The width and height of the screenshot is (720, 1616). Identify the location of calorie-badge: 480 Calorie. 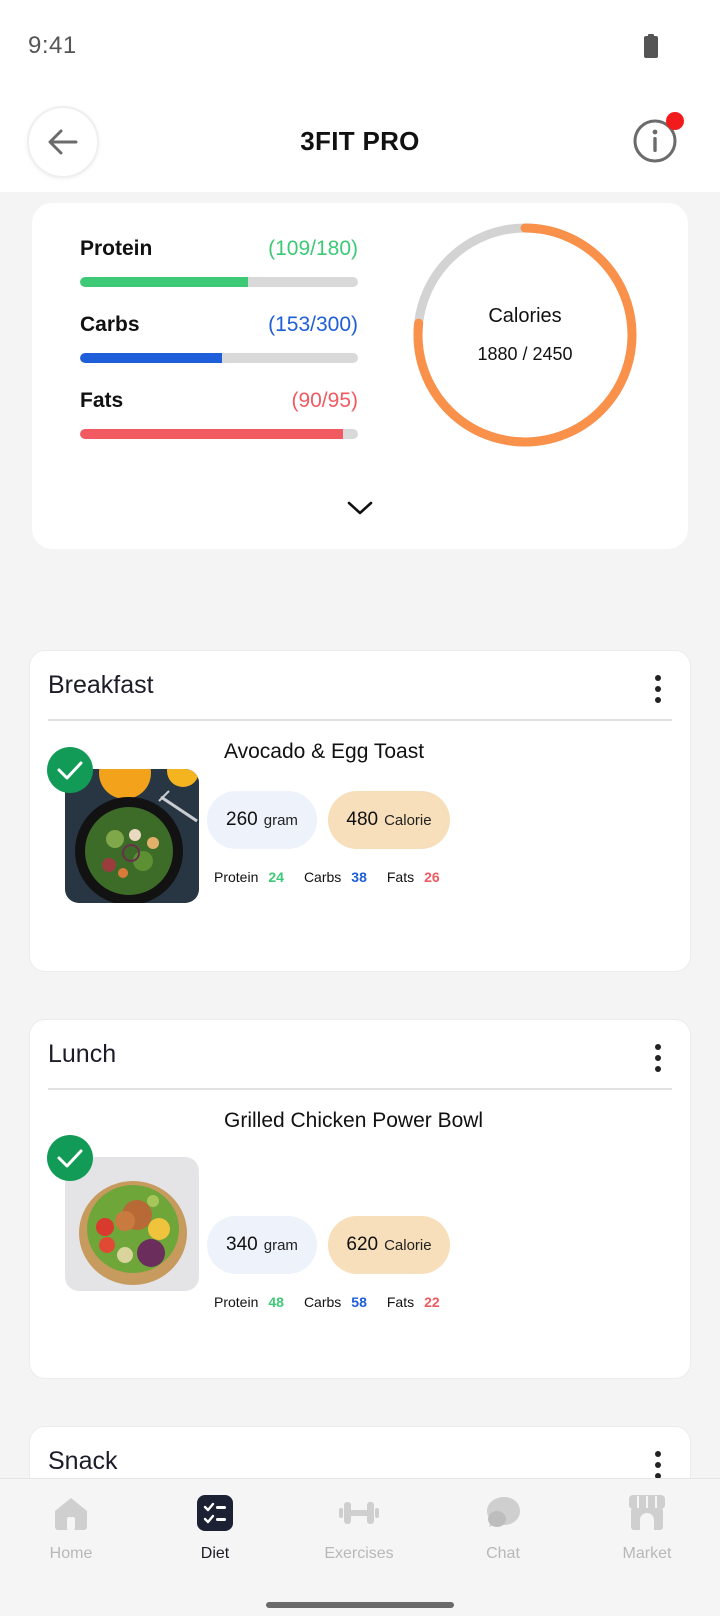
(389, 820).